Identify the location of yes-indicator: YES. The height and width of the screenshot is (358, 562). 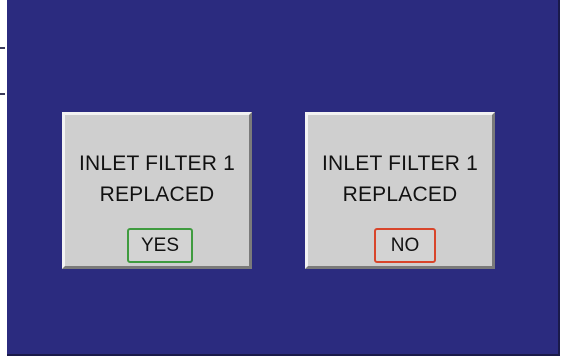
(160, 245).